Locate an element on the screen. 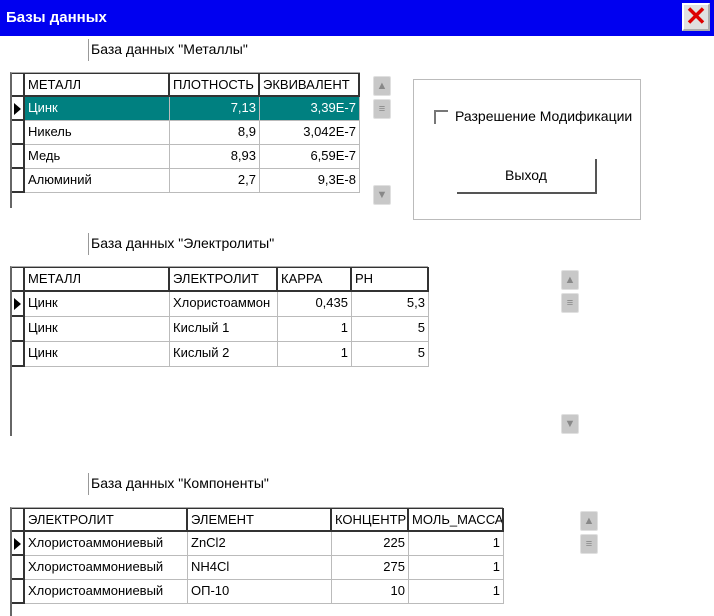 The image size is (714, 616). column-header: ПЛОТНОСТЬ is located at coordinates (215, 85).